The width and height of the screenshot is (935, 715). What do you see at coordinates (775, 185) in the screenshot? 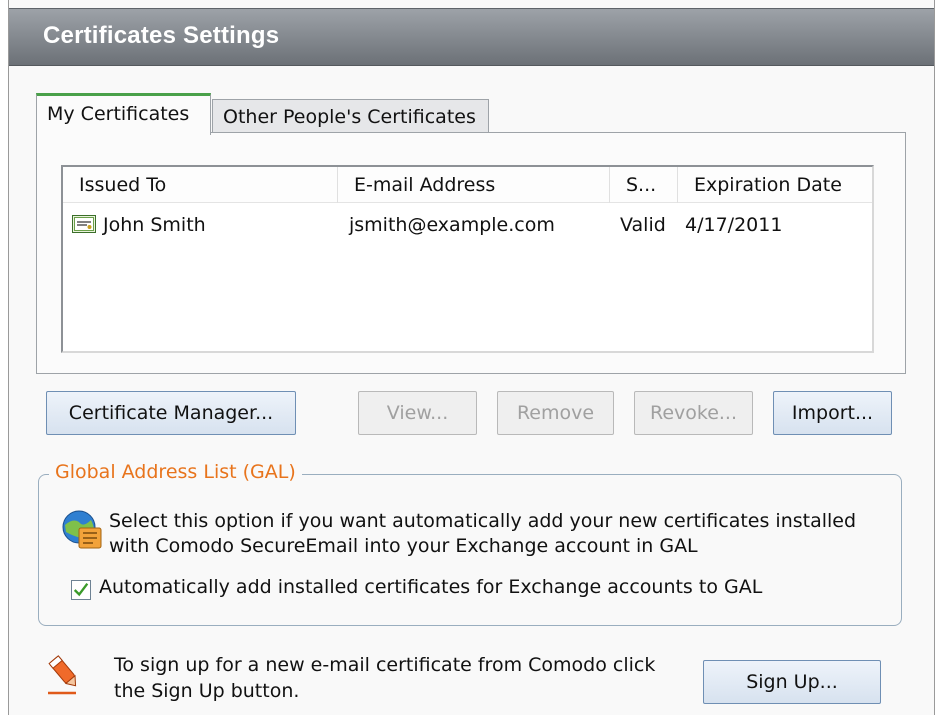
I see `column-header-expiration-date: Expiration Date` at bounding box center [775, 185].